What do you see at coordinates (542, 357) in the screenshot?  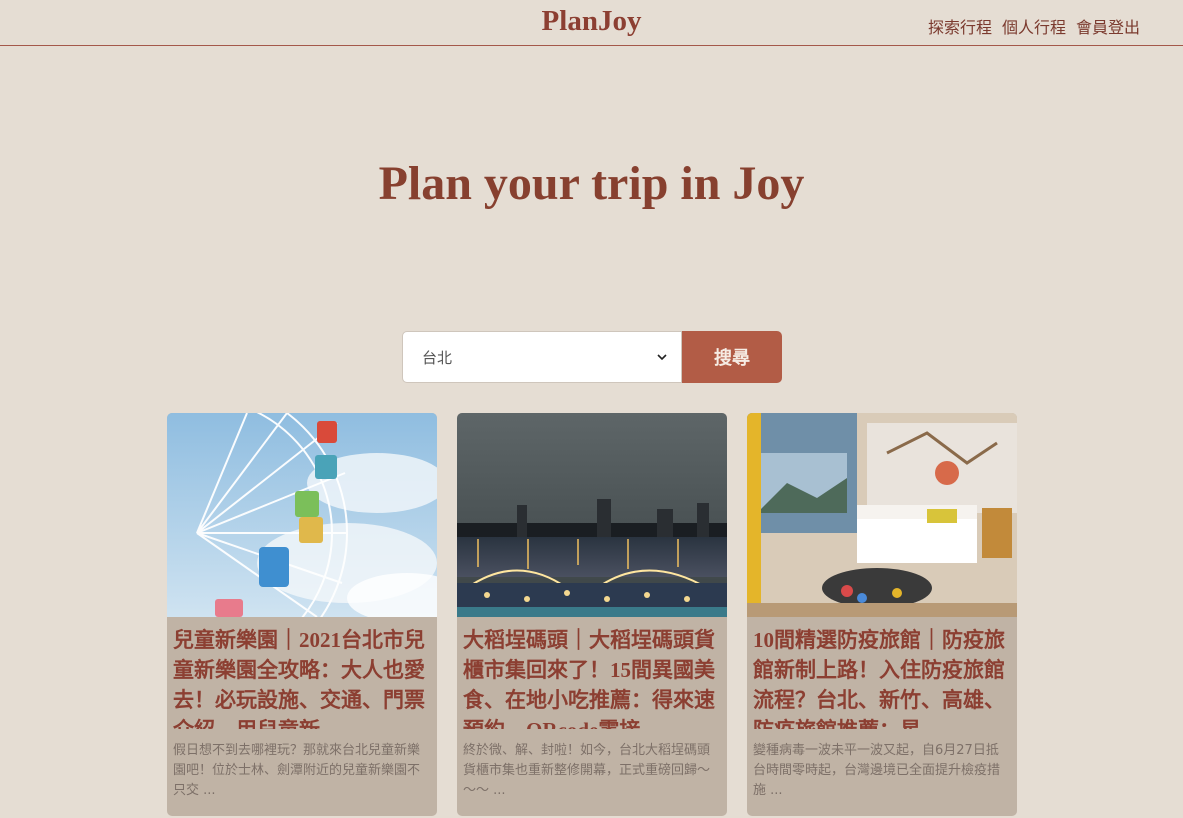 I see `city-select: 台北` at bounding box center [542, 357].